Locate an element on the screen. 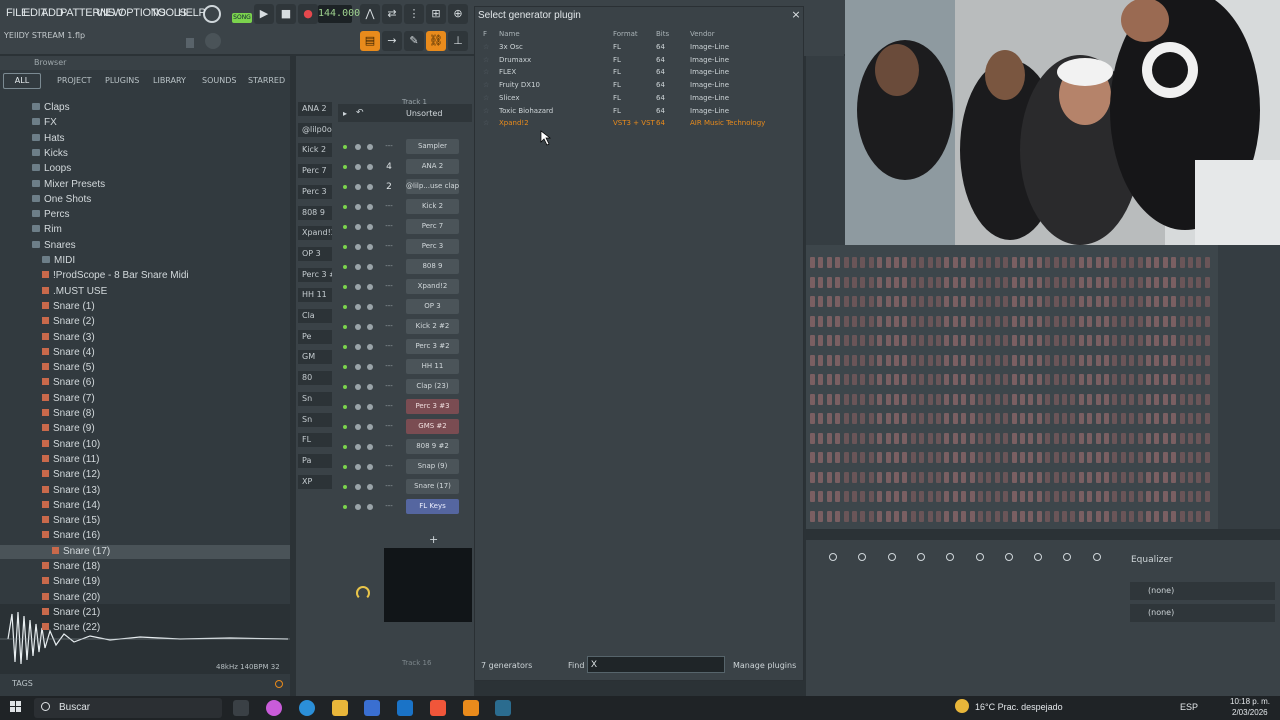 This screenshot has height=720, width=1280. tab-plugins: PLUGINS is located at coordinates (122, 80).